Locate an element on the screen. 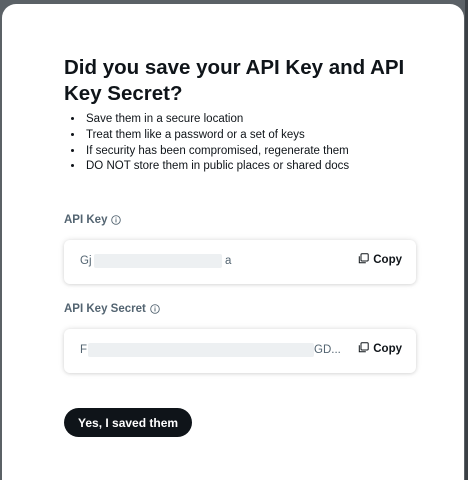 The width and height of the screenshot is (468, 480). api-key-value-start: Gj is located at coordinates (86, 261).